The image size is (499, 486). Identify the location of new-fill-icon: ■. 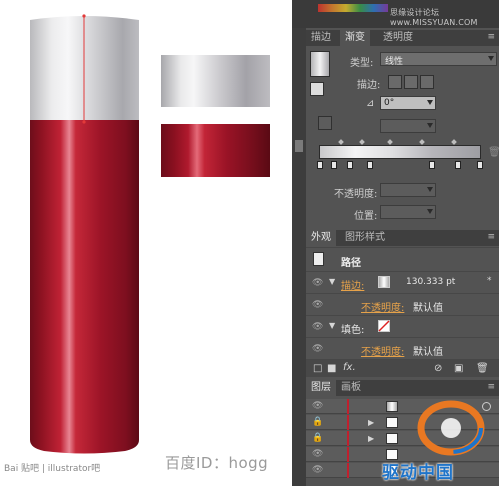
(331, 368).